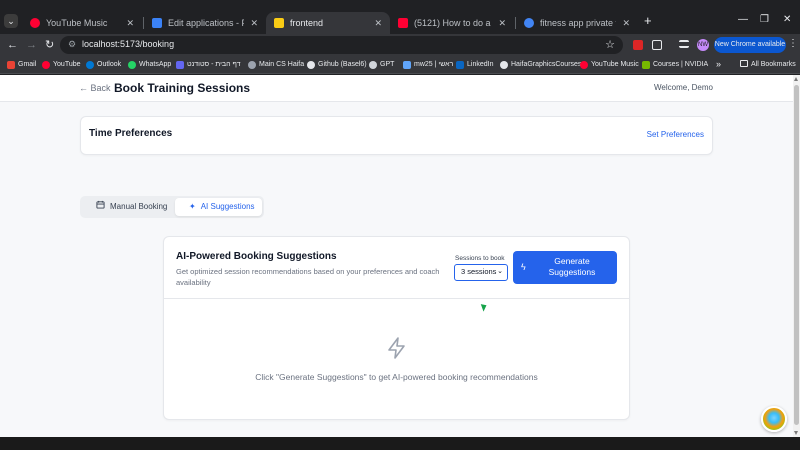  Describe the element at coordinates (77, 23) in the screenshot. I see `tab-title: YouTube Music` at that location.